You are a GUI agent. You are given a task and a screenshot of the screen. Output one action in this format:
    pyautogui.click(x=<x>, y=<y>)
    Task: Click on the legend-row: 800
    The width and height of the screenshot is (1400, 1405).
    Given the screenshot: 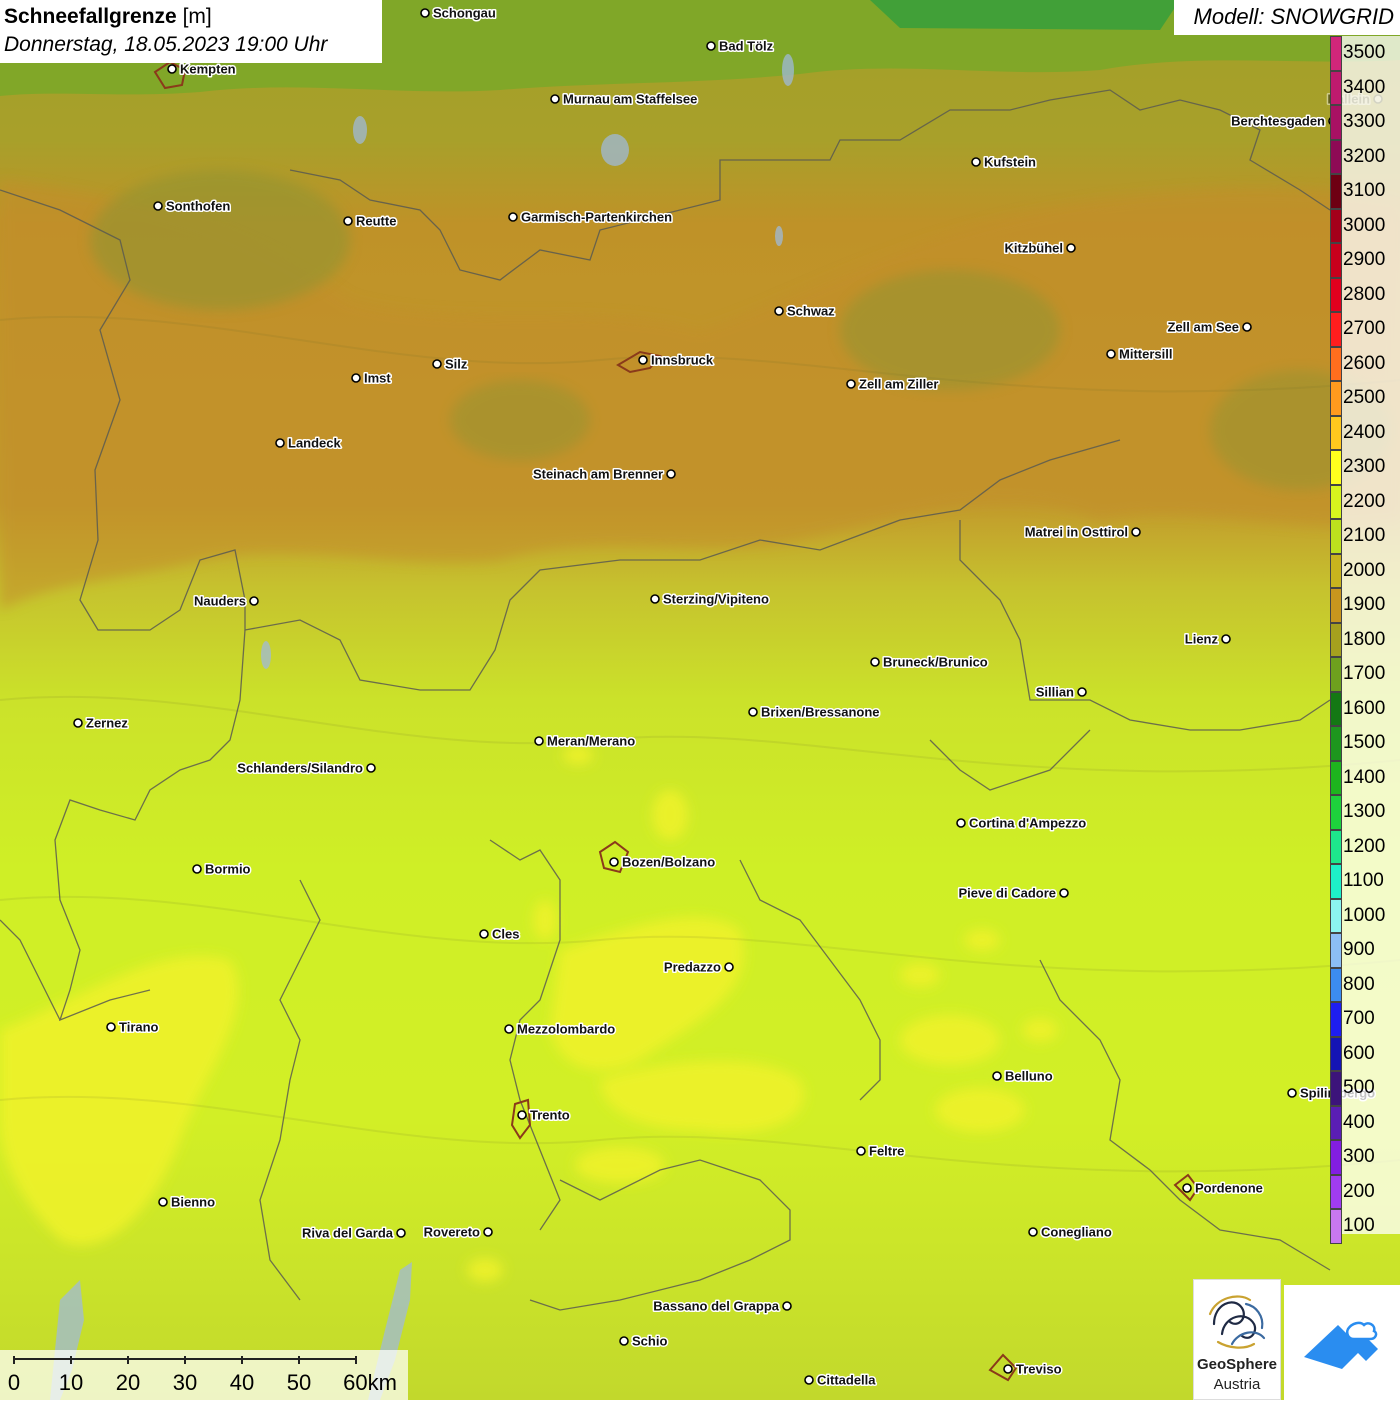 What is the action you would take?
    pyautogui.click(x=1365, y=984)
    